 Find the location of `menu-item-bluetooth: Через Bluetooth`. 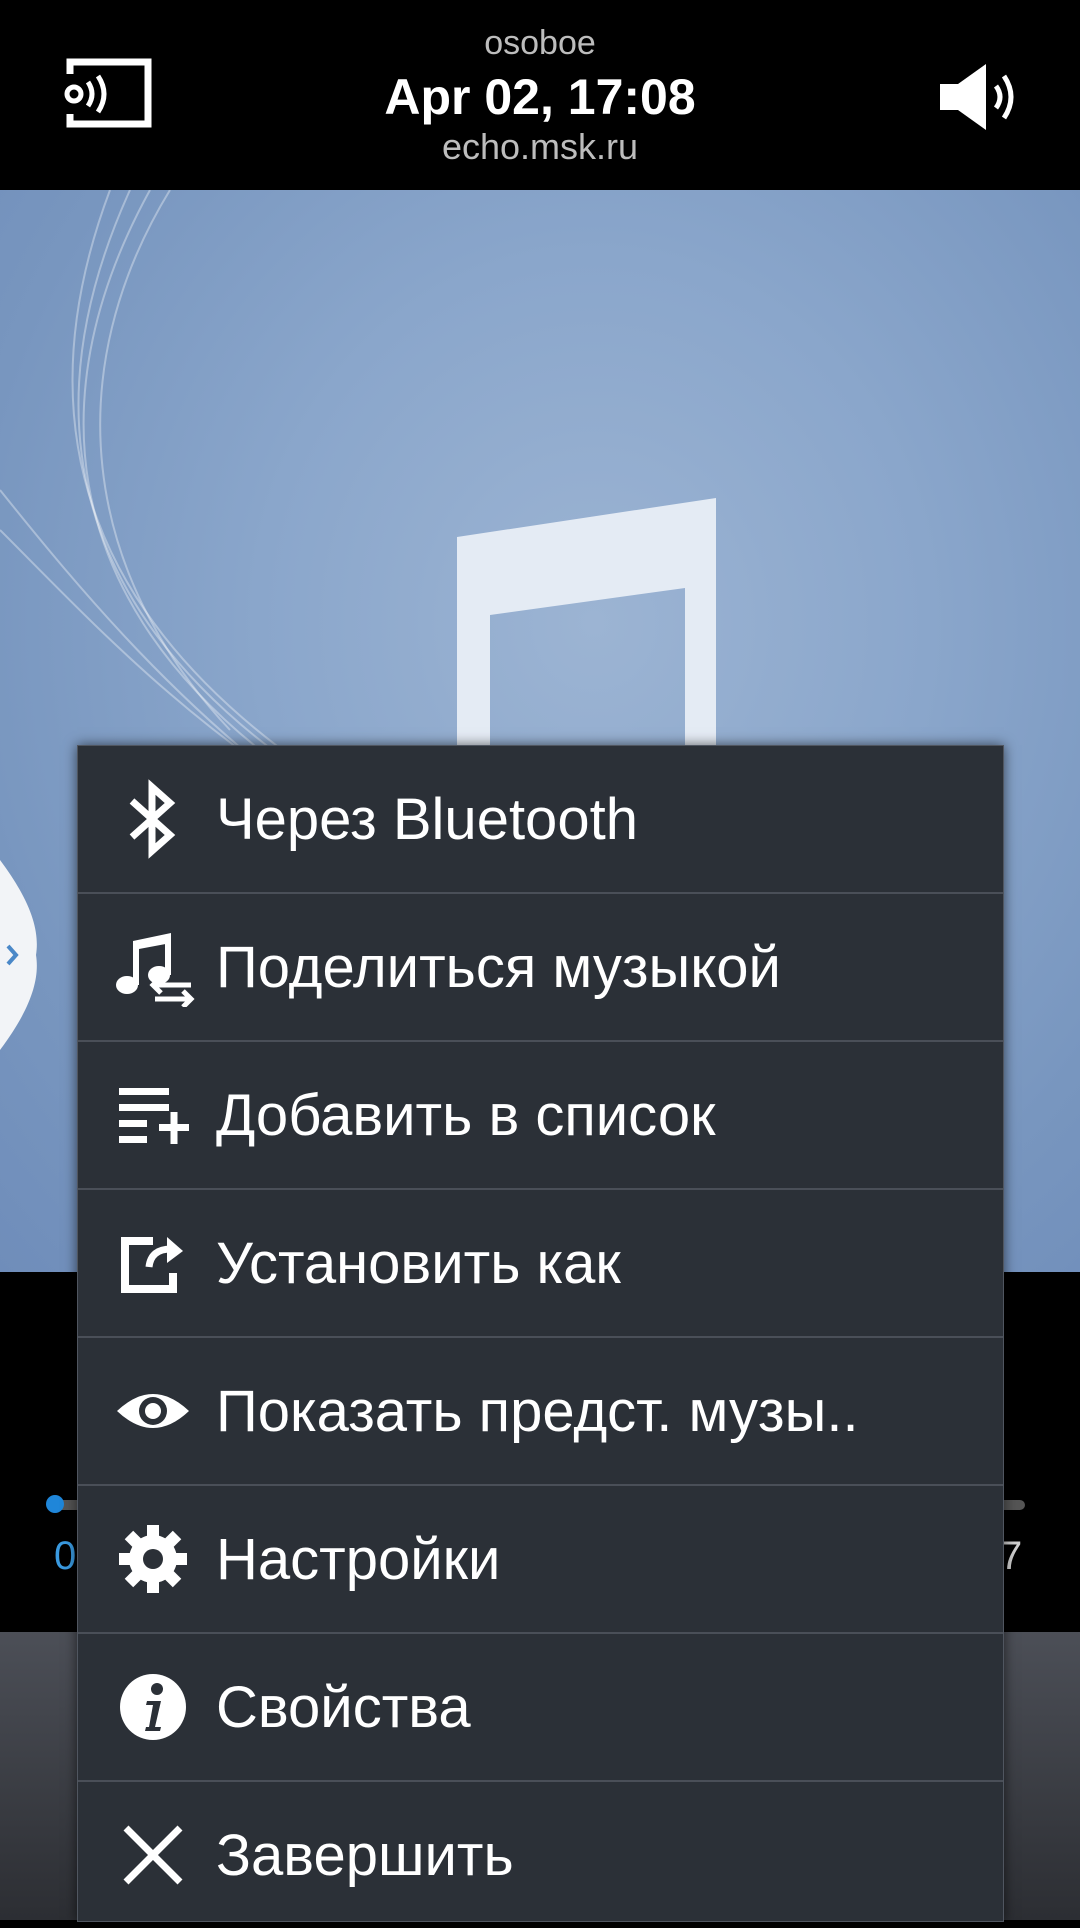

menu-item-bluetooth: Через Bluetooth is located at coordinates (540, 820).